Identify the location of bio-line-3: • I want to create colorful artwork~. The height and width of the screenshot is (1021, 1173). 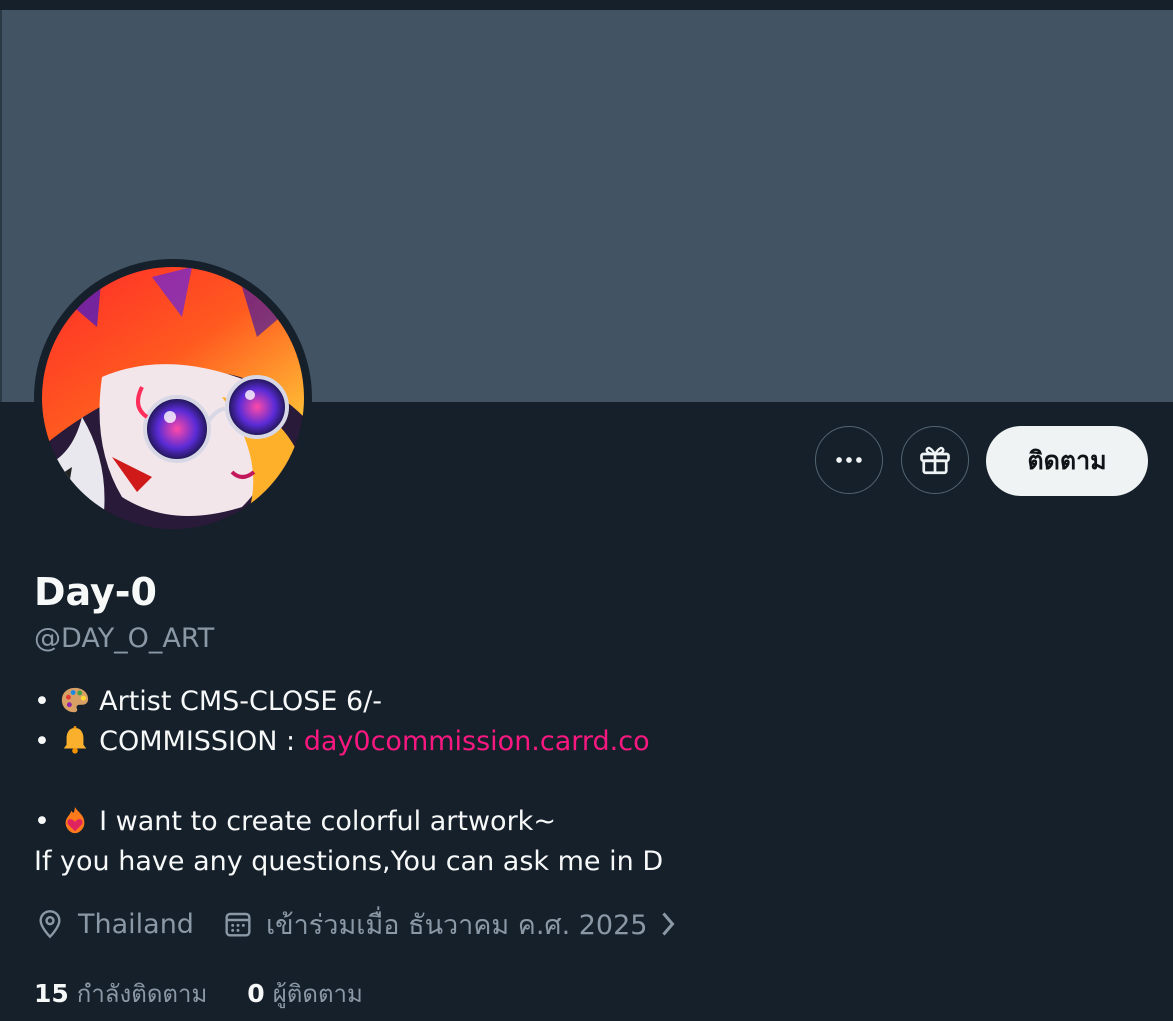
(584, 822).